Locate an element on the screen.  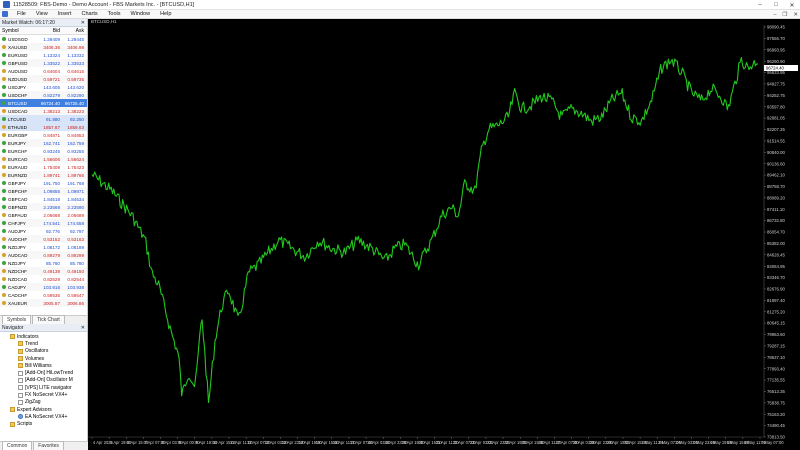
market-watch-row: EURNZD 1.89741 1.89766 is located at coordinates (43, 175).